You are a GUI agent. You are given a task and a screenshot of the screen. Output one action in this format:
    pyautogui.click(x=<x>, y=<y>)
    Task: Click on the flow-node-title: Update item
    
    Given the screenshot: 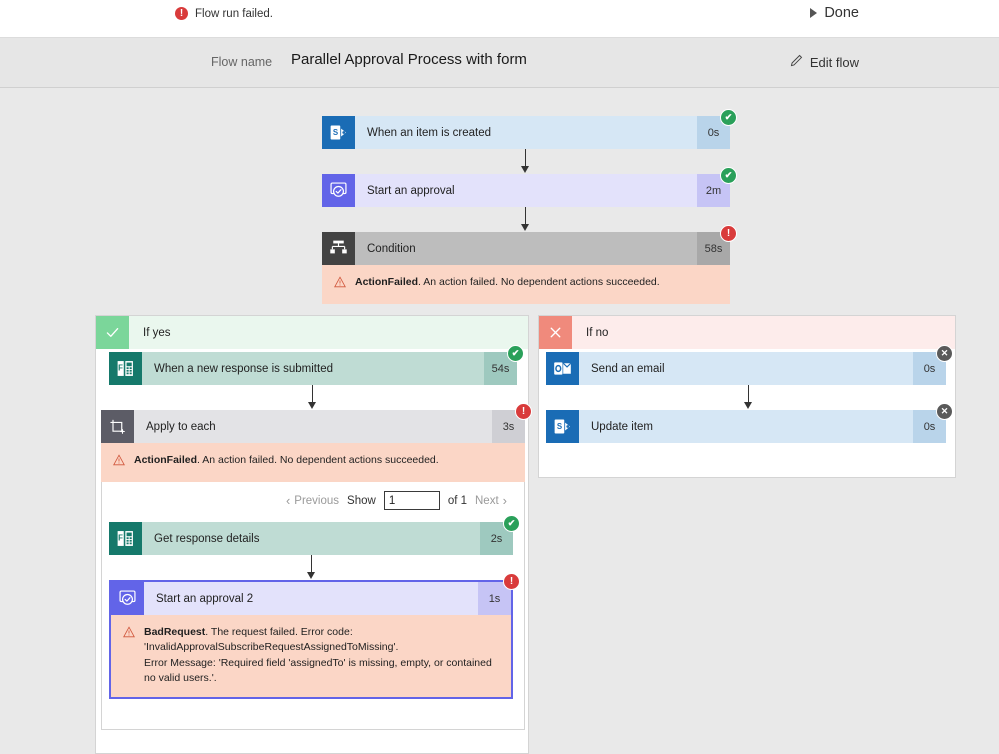 What is the action you would take?
    pyautogui.click(x=622, y=426)
    